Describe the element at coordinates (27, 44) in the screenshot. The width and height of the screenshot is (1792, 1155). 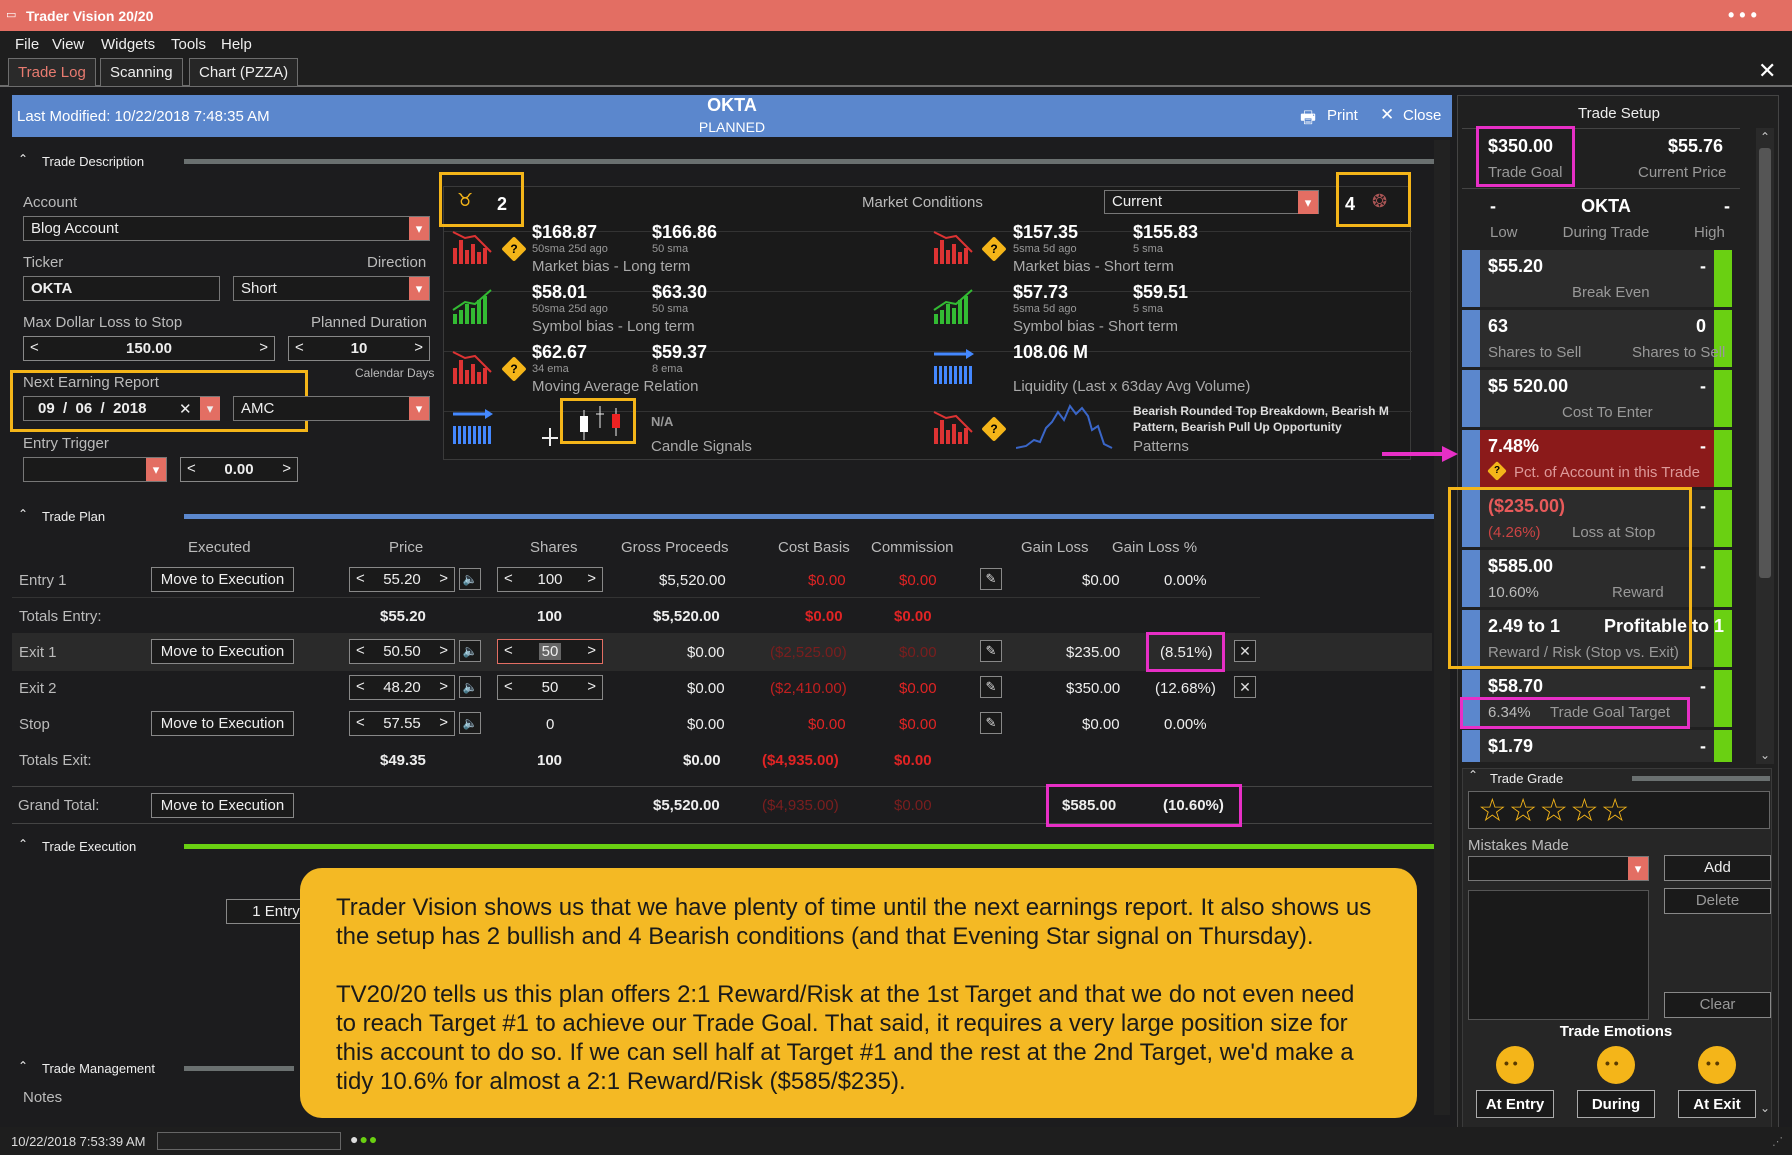
I see `menu-file: File` at that location.